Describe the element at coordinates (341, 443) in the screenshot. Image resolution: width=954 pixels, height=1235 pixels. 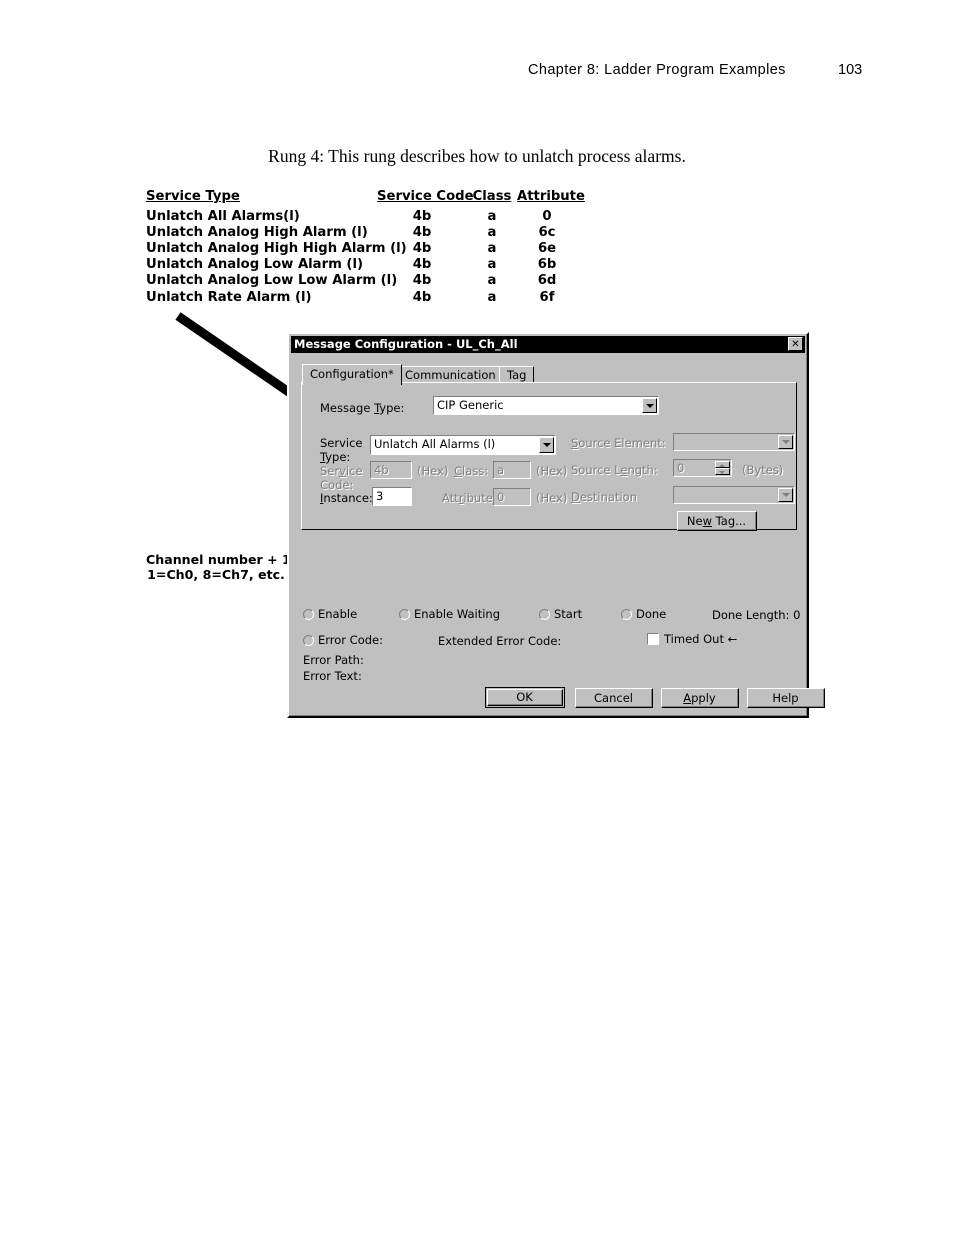
I see `service-type-label-line1: Service` at that location.